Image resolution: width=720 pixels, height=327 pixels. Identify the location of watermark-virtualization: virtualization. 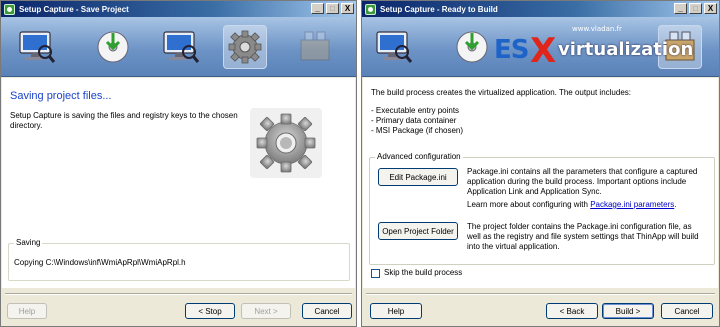
(626, 49).